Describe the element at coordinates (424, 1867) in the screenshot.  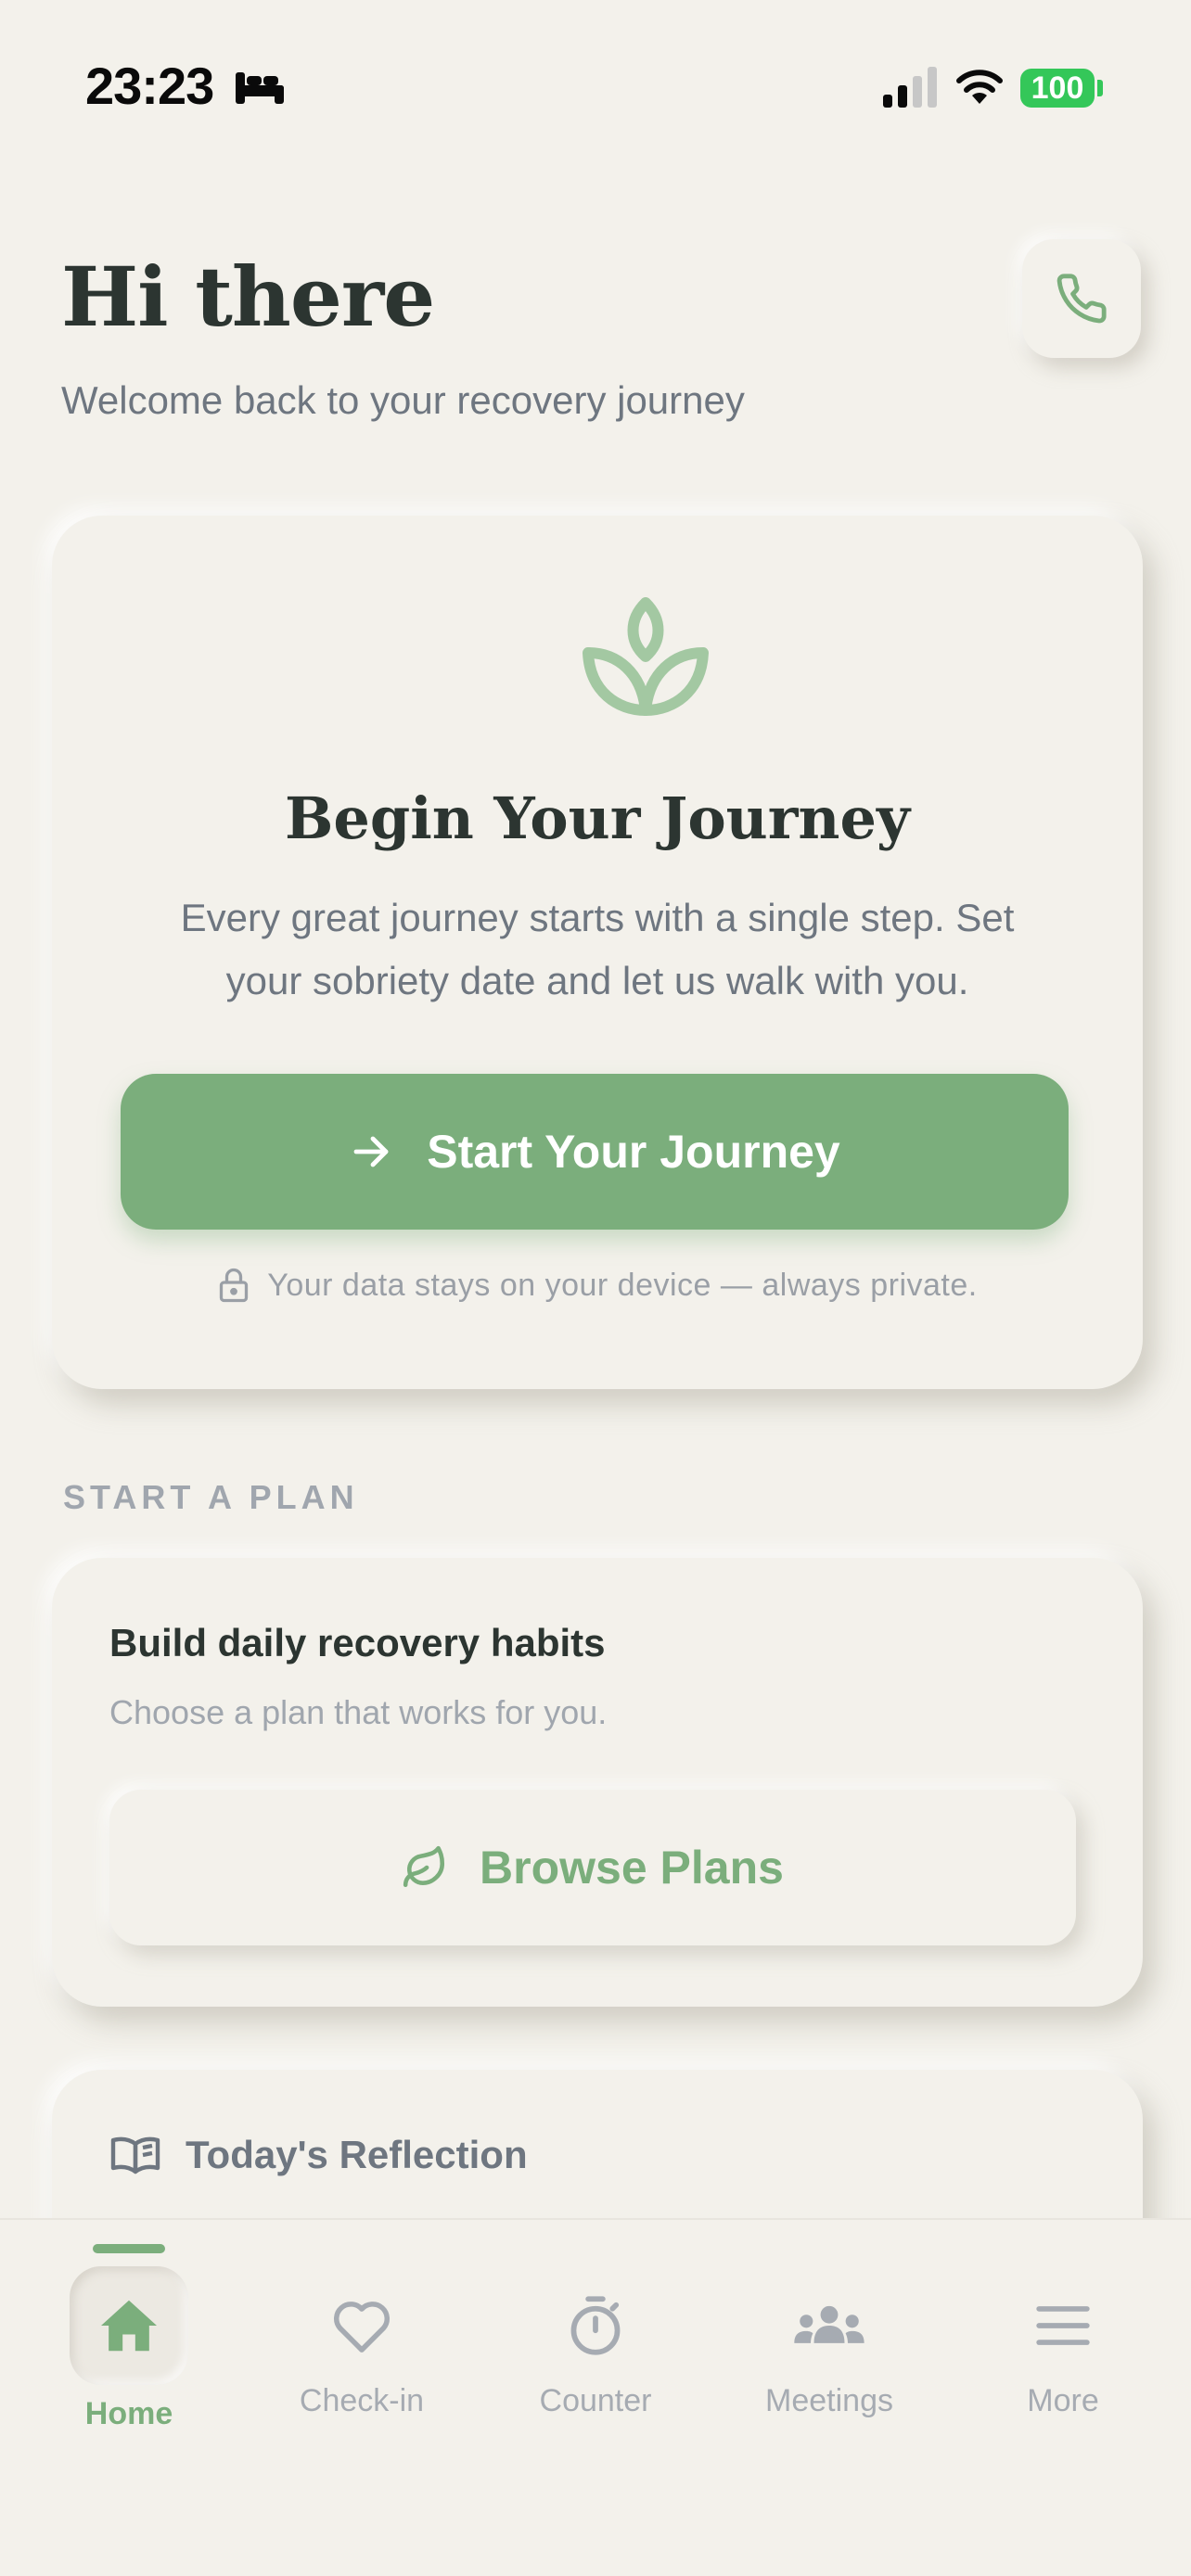
I see `leaf-icon` at that location.